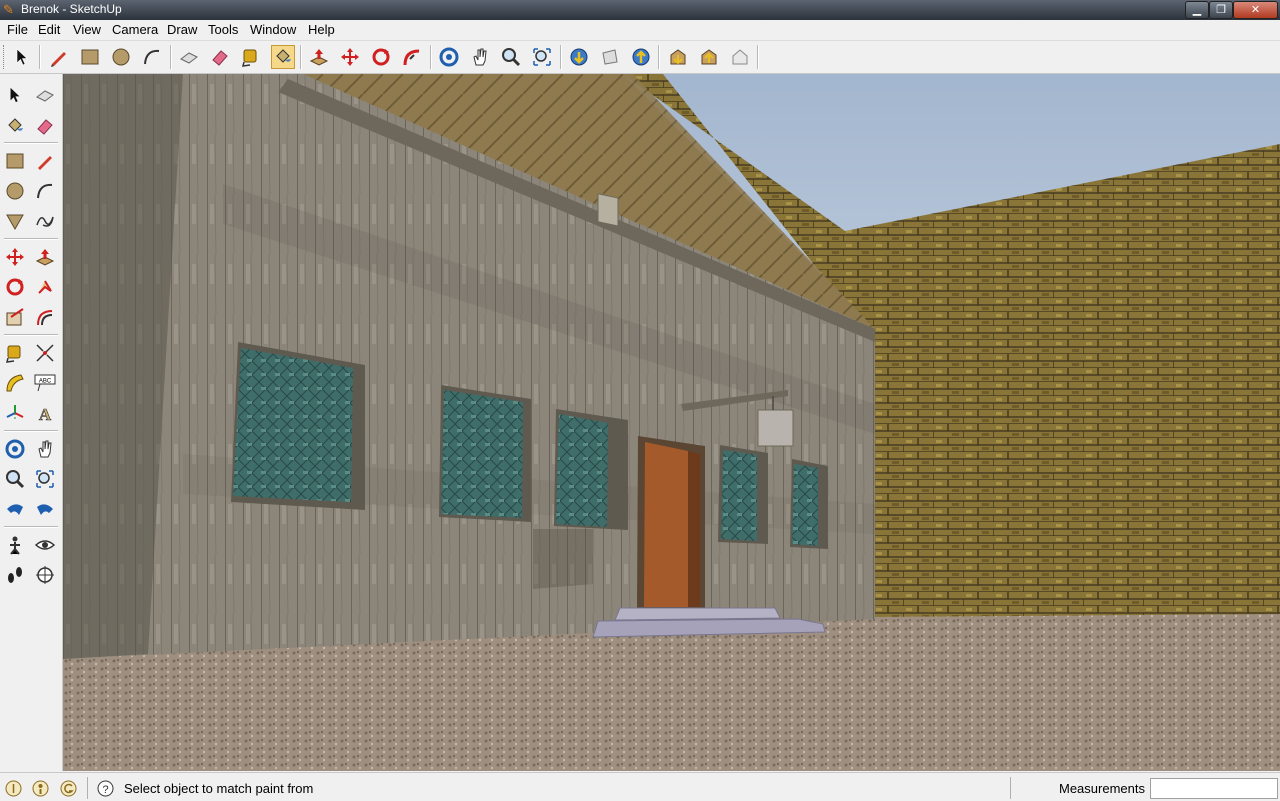 Image resolution: width=1280 pixels, height=801 pixels. I want to click on side-tool-dimension, so click(45, 353).